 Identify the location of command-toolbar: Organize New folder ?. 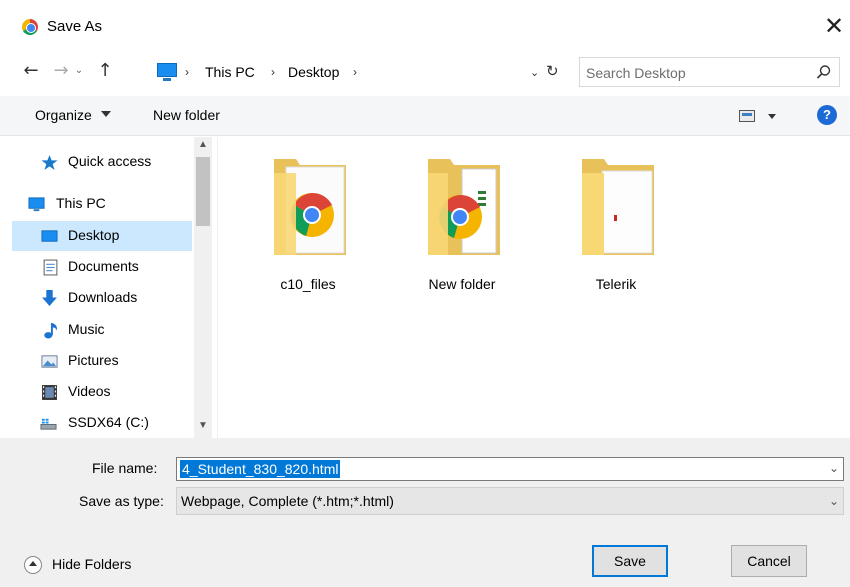
(425, 116).